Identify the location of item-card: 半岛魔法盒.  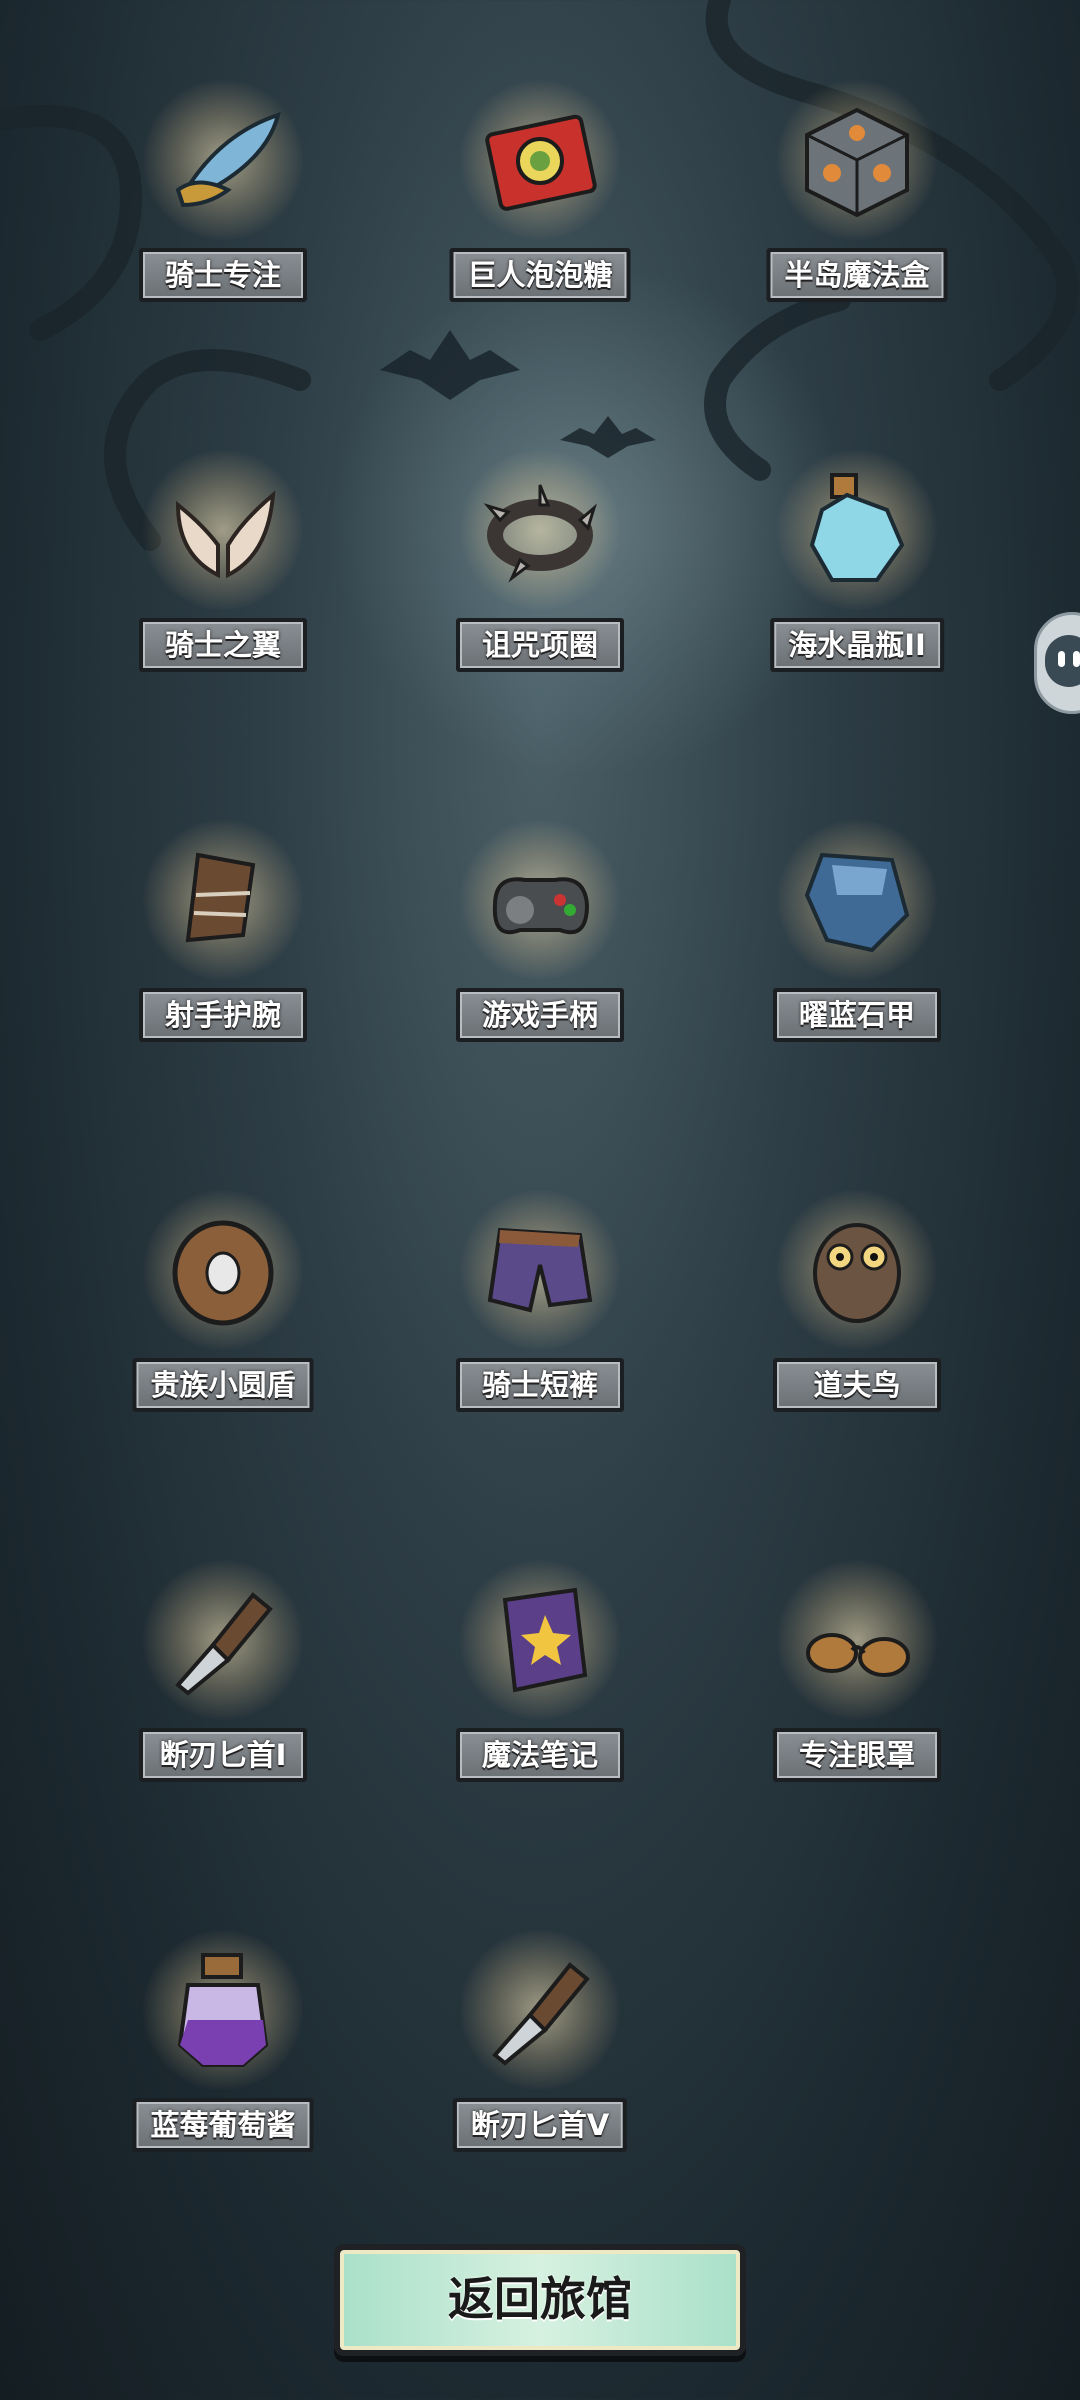
(857, 185).